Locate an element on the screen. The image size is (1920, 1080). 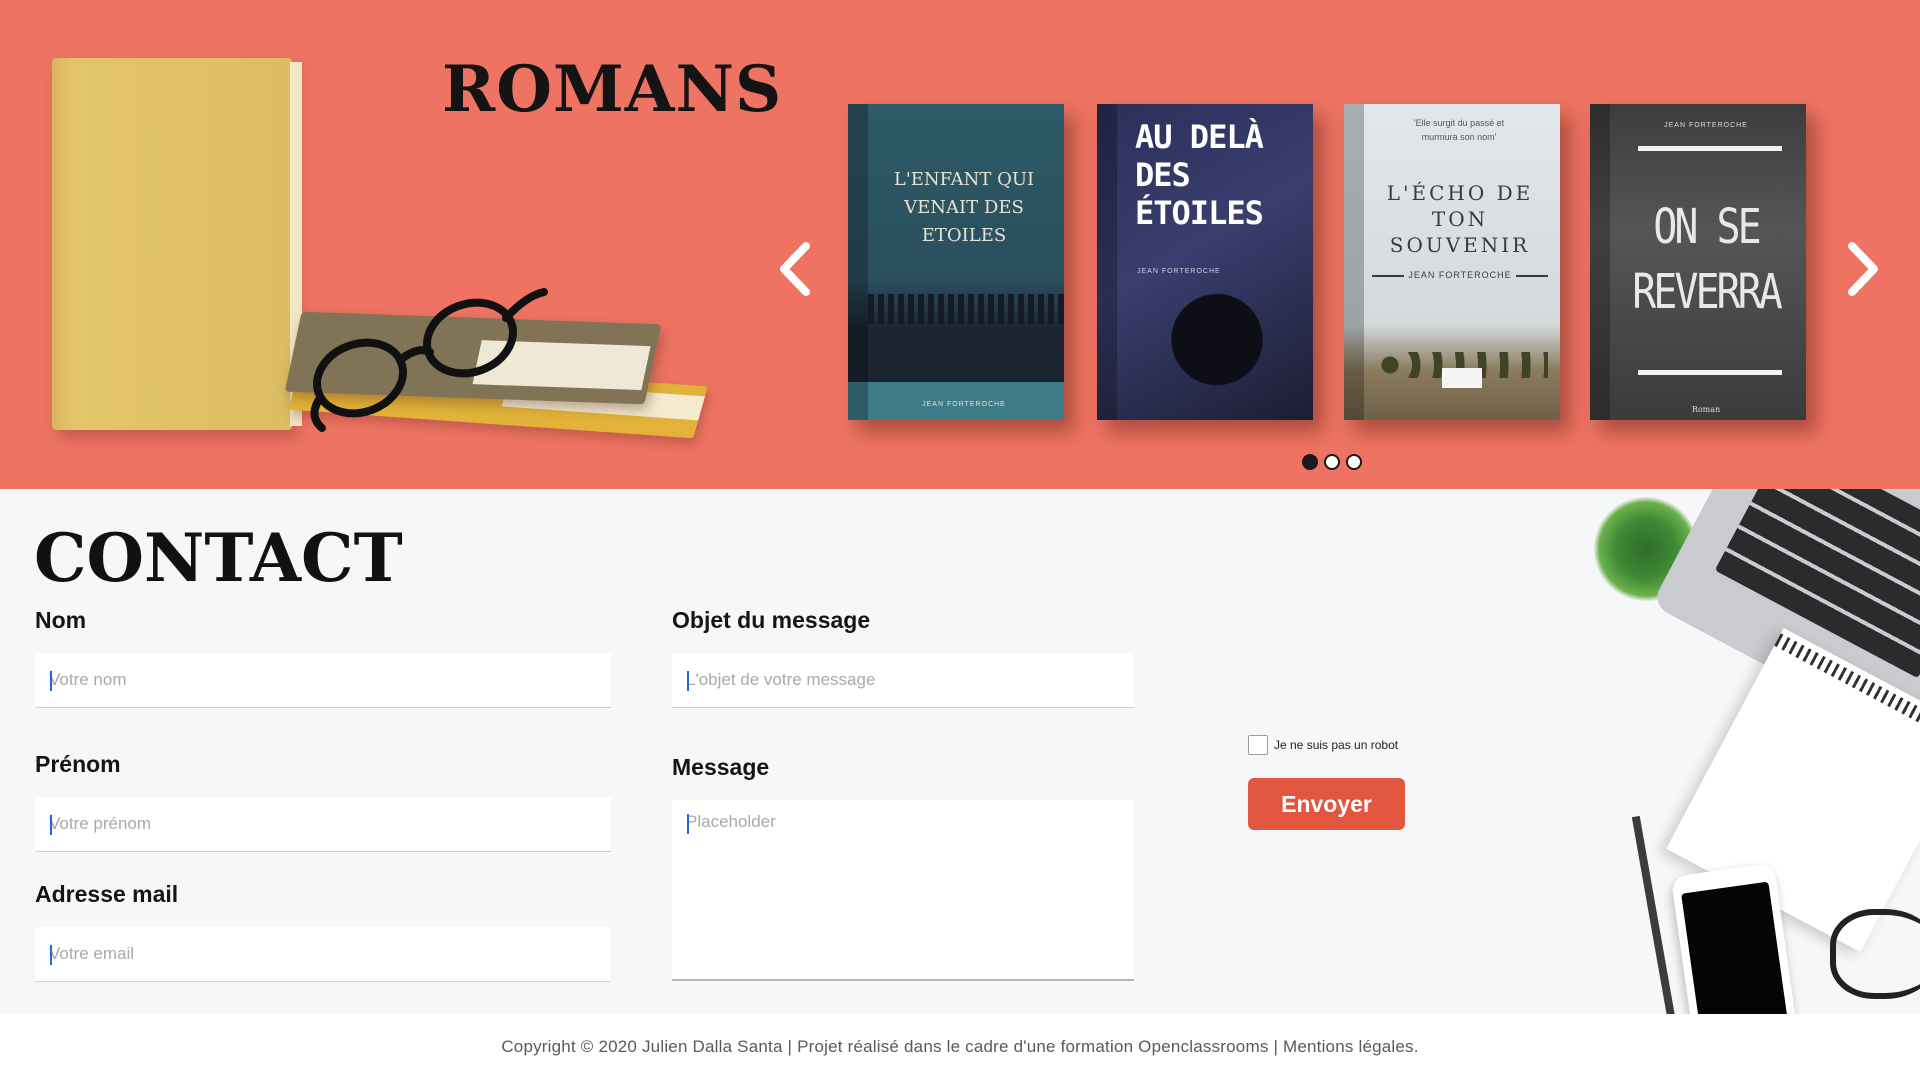
captcha-label: Je ne suis pas un robot is located at coordinates (1336, 745).